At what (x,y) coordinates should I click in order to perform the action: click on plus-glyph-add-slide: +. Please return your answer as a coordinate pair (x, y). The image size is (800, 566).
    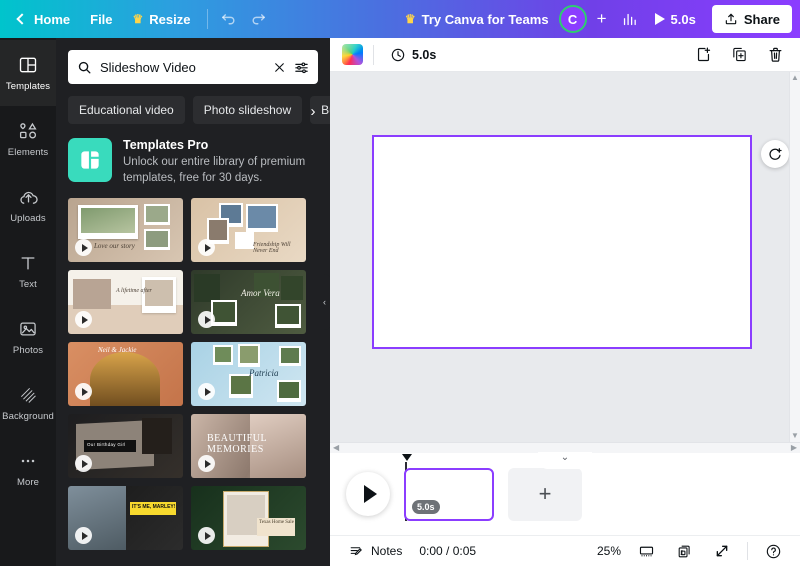
    Looking at the image, I should click on (545, 493).